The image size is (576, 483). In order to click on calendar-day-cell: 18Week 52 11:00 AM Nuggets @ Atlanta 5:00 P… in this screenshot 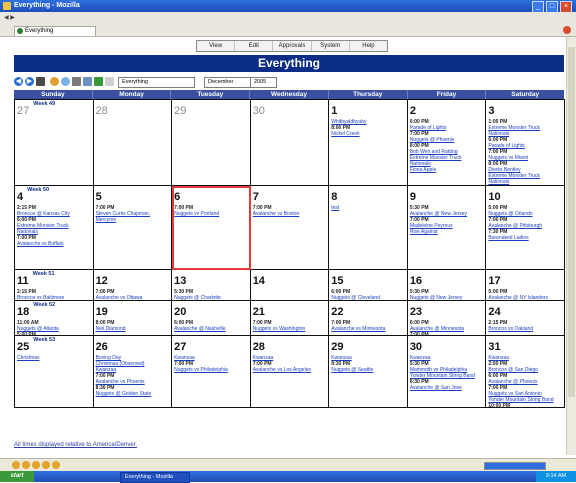, I will do `click(54, 318)`.